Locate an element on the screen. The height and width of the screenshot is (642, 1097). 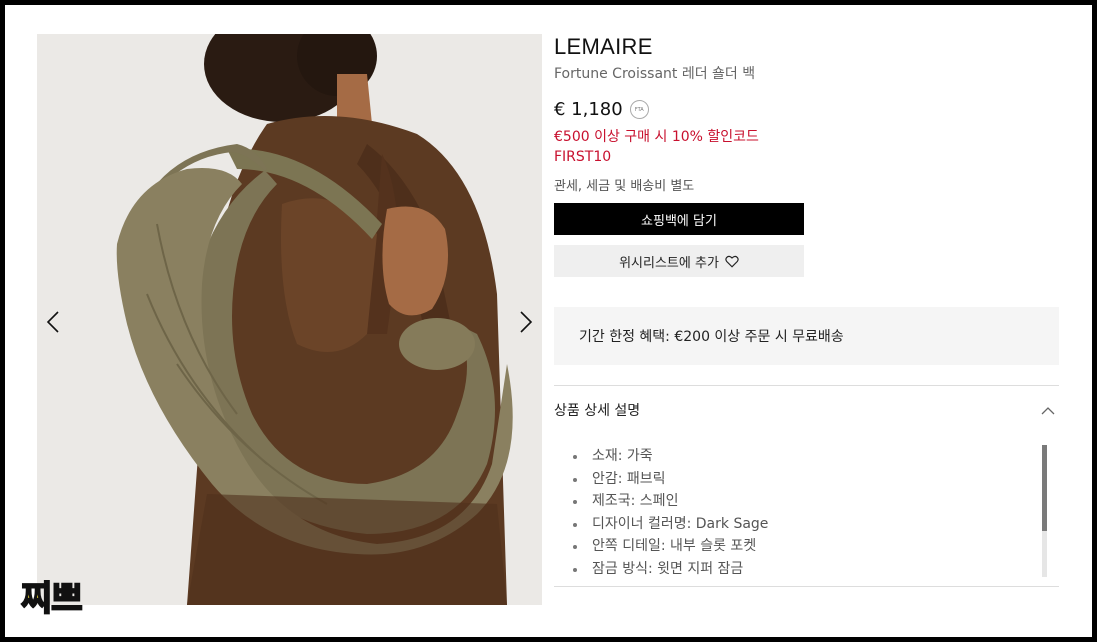
benefit-banner: 기간 한정 혜택: €200 이상 주문 시 무료배송 is located at coordinates (806, 336).